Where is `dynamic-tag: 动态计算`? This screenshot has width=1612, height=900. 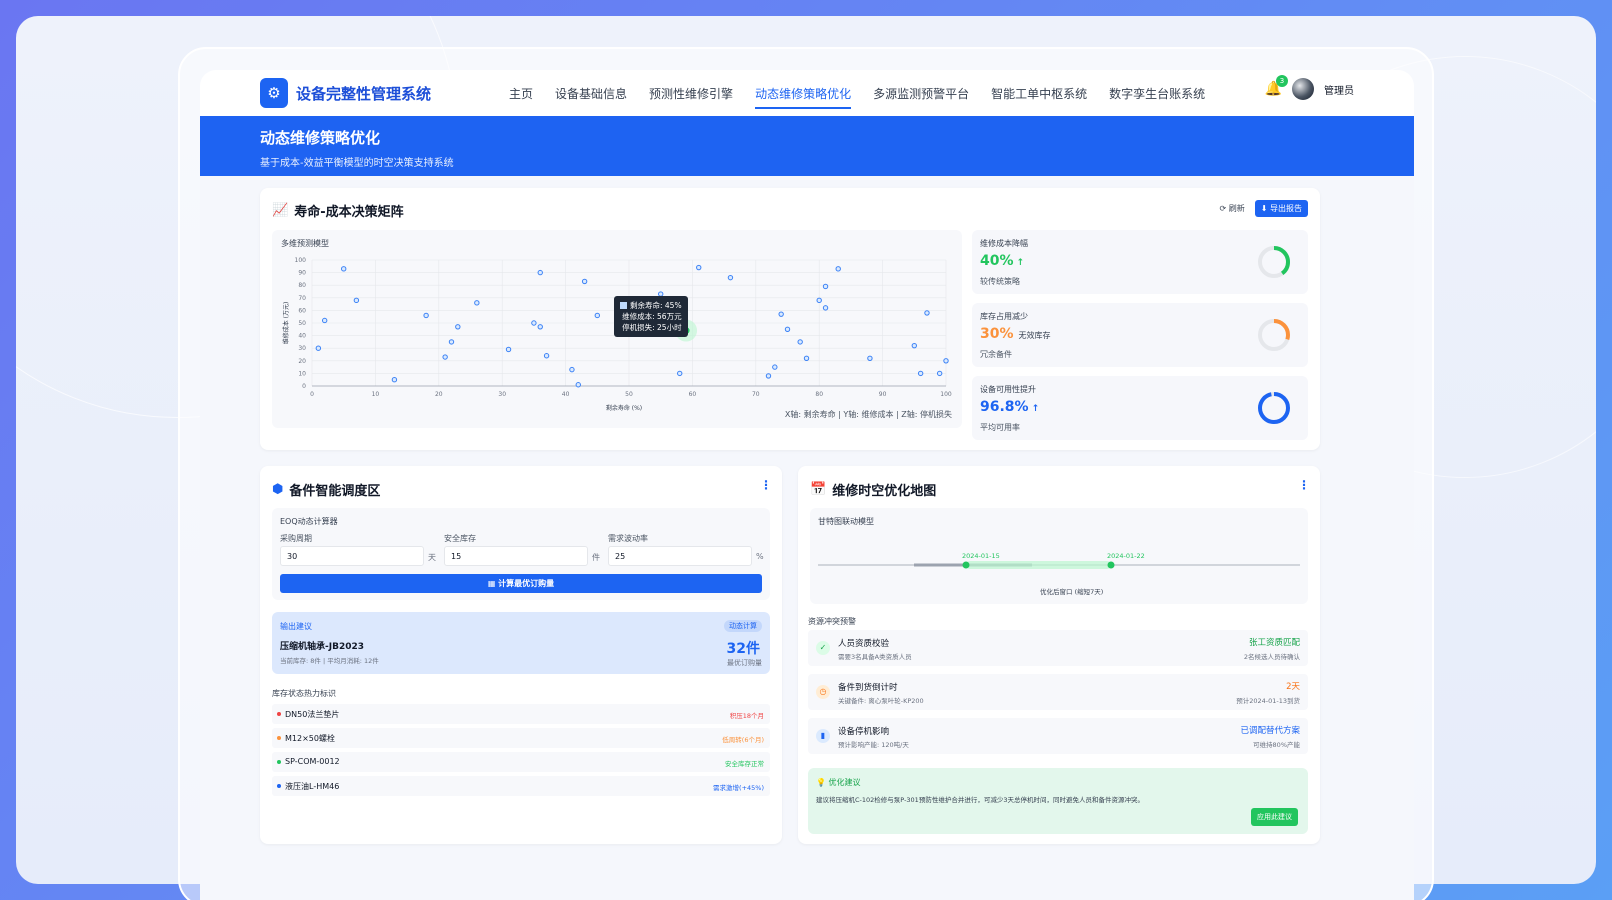
dynamic-tag: 动态计算 is located at coordinates (743, 626).